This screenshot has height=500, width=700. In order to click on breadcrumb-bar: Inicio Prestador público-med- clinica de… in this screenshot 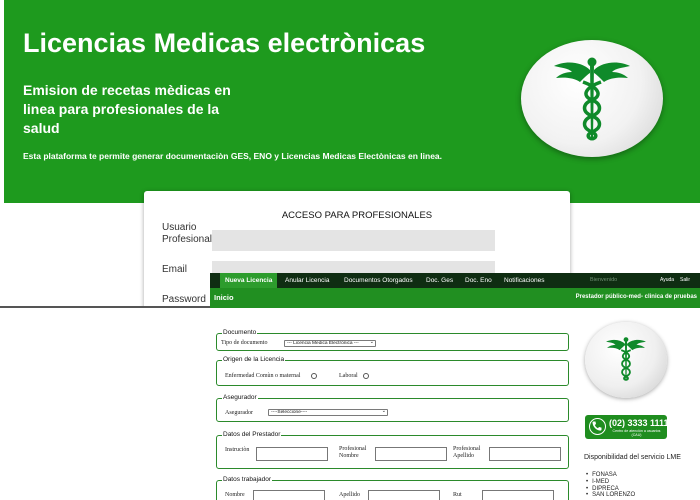, I will do `click(455, 298)`.